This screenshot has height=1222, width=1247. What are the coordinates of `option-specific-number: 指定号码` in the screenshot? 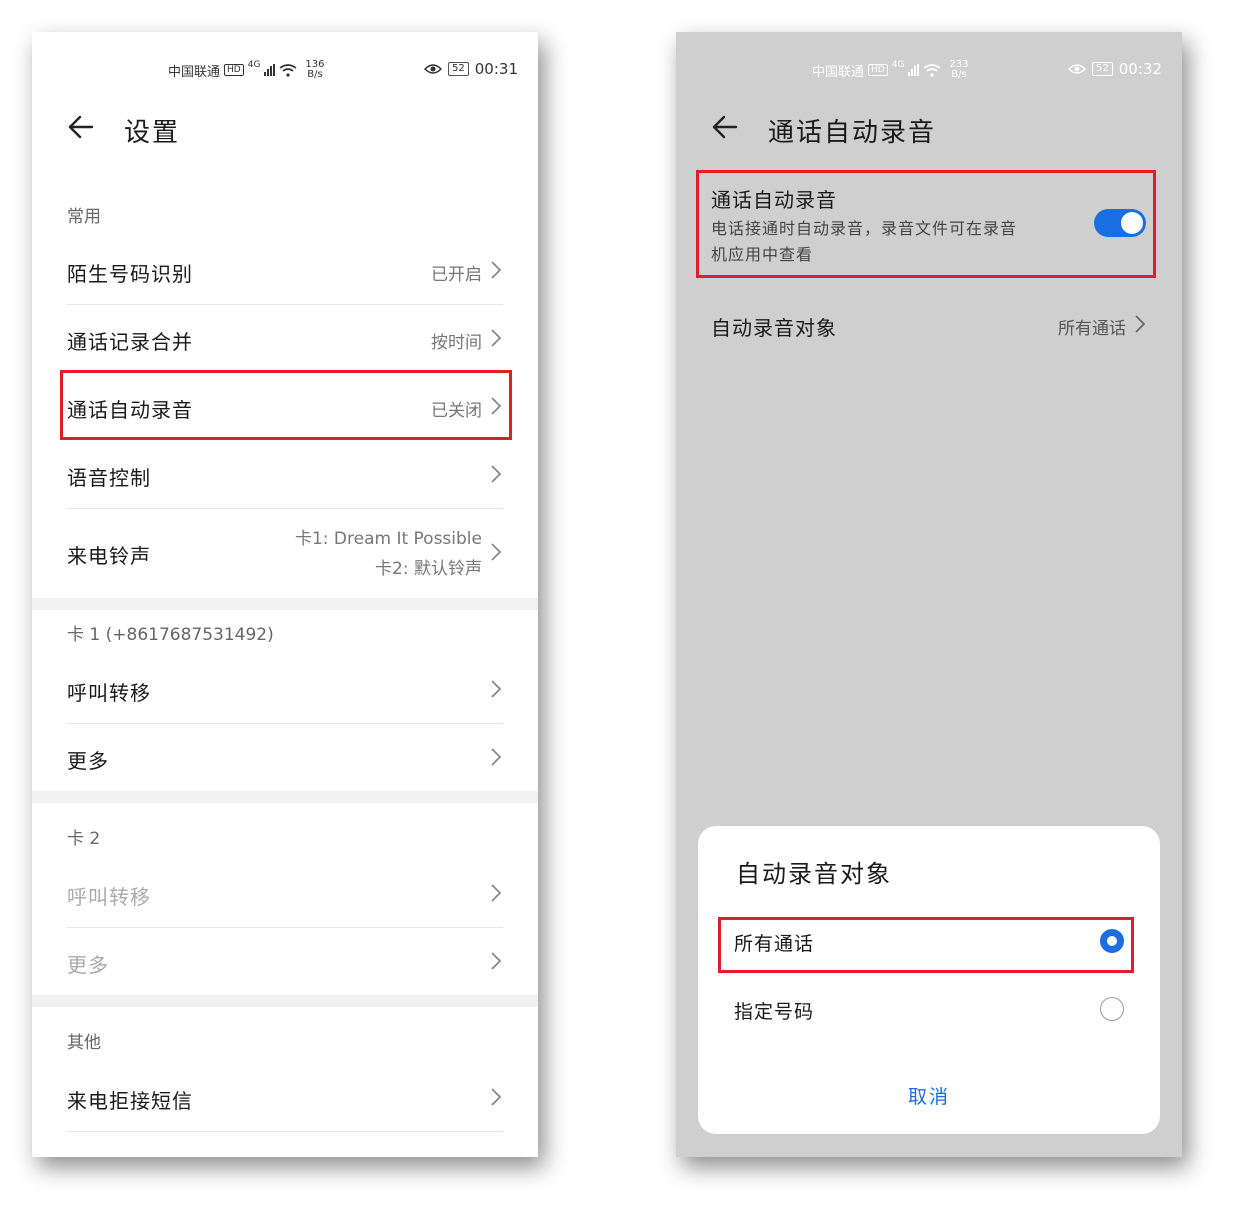 It's located at (929, 1011).